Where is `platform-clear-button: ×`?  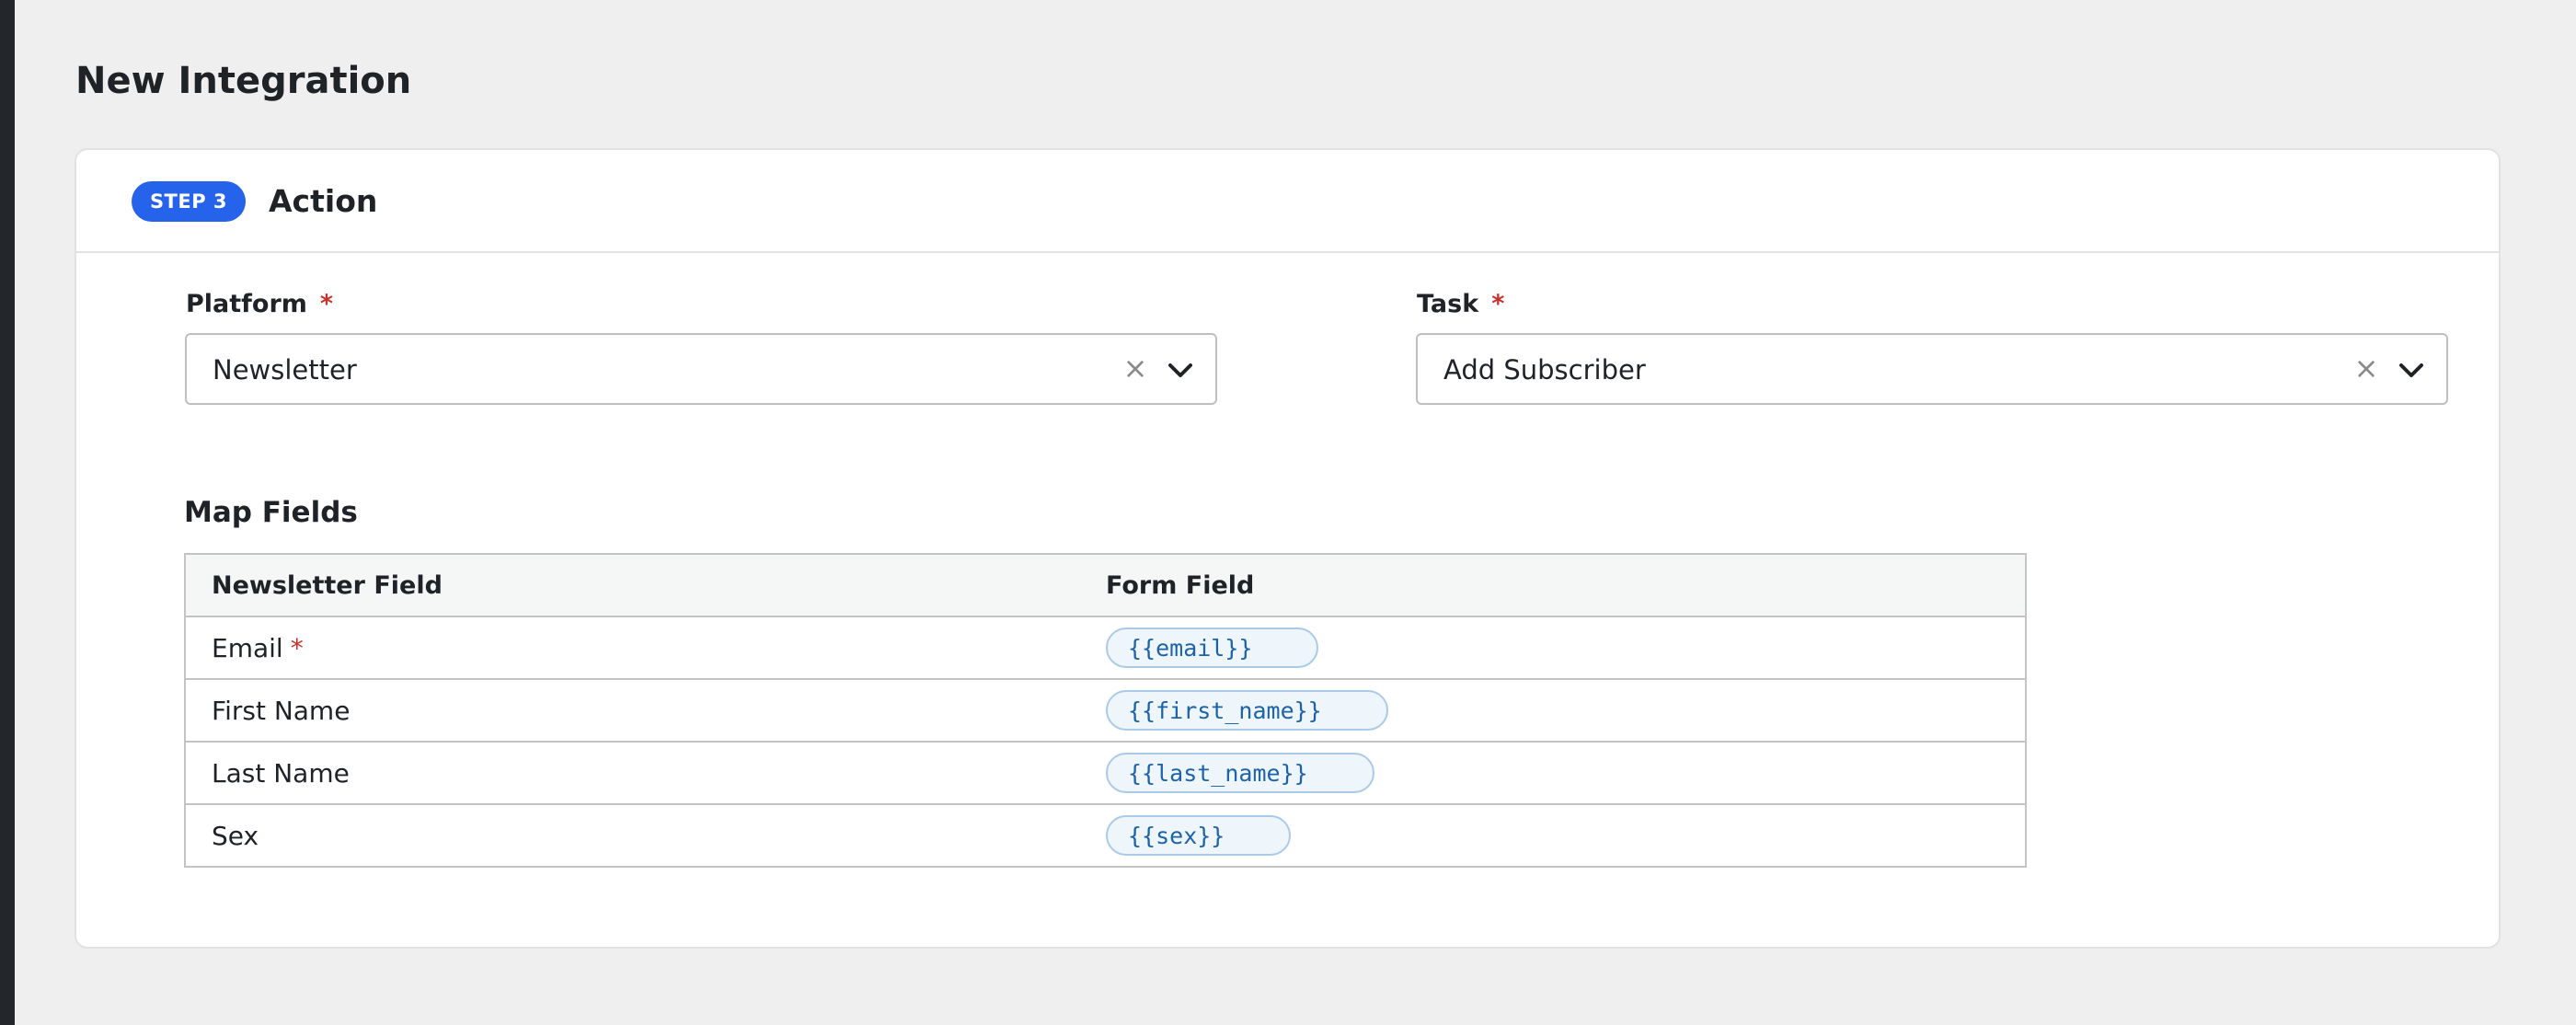 platform-clear-button: × is located at coordinates (1135, 368).